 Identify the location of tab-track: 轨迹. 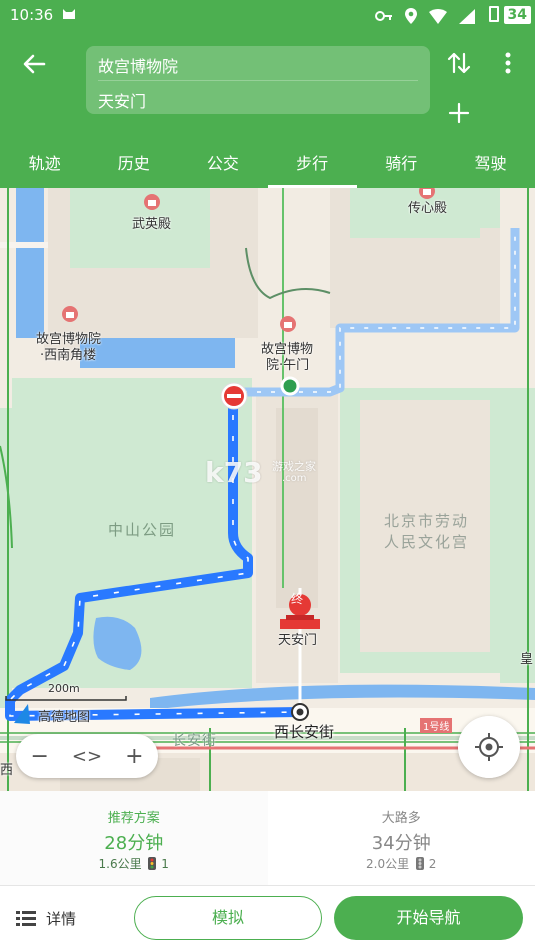
(44, 164).